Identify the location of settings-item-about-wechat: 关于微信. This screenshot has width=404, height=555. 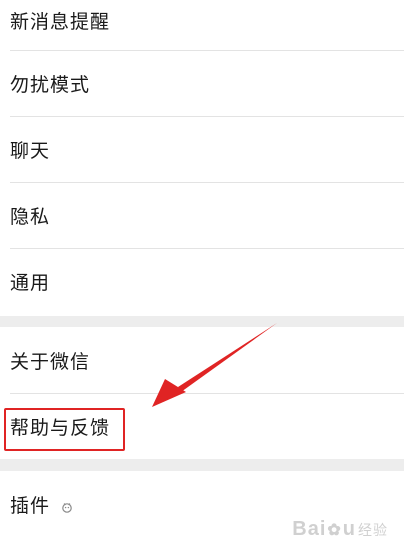
(202, 360).